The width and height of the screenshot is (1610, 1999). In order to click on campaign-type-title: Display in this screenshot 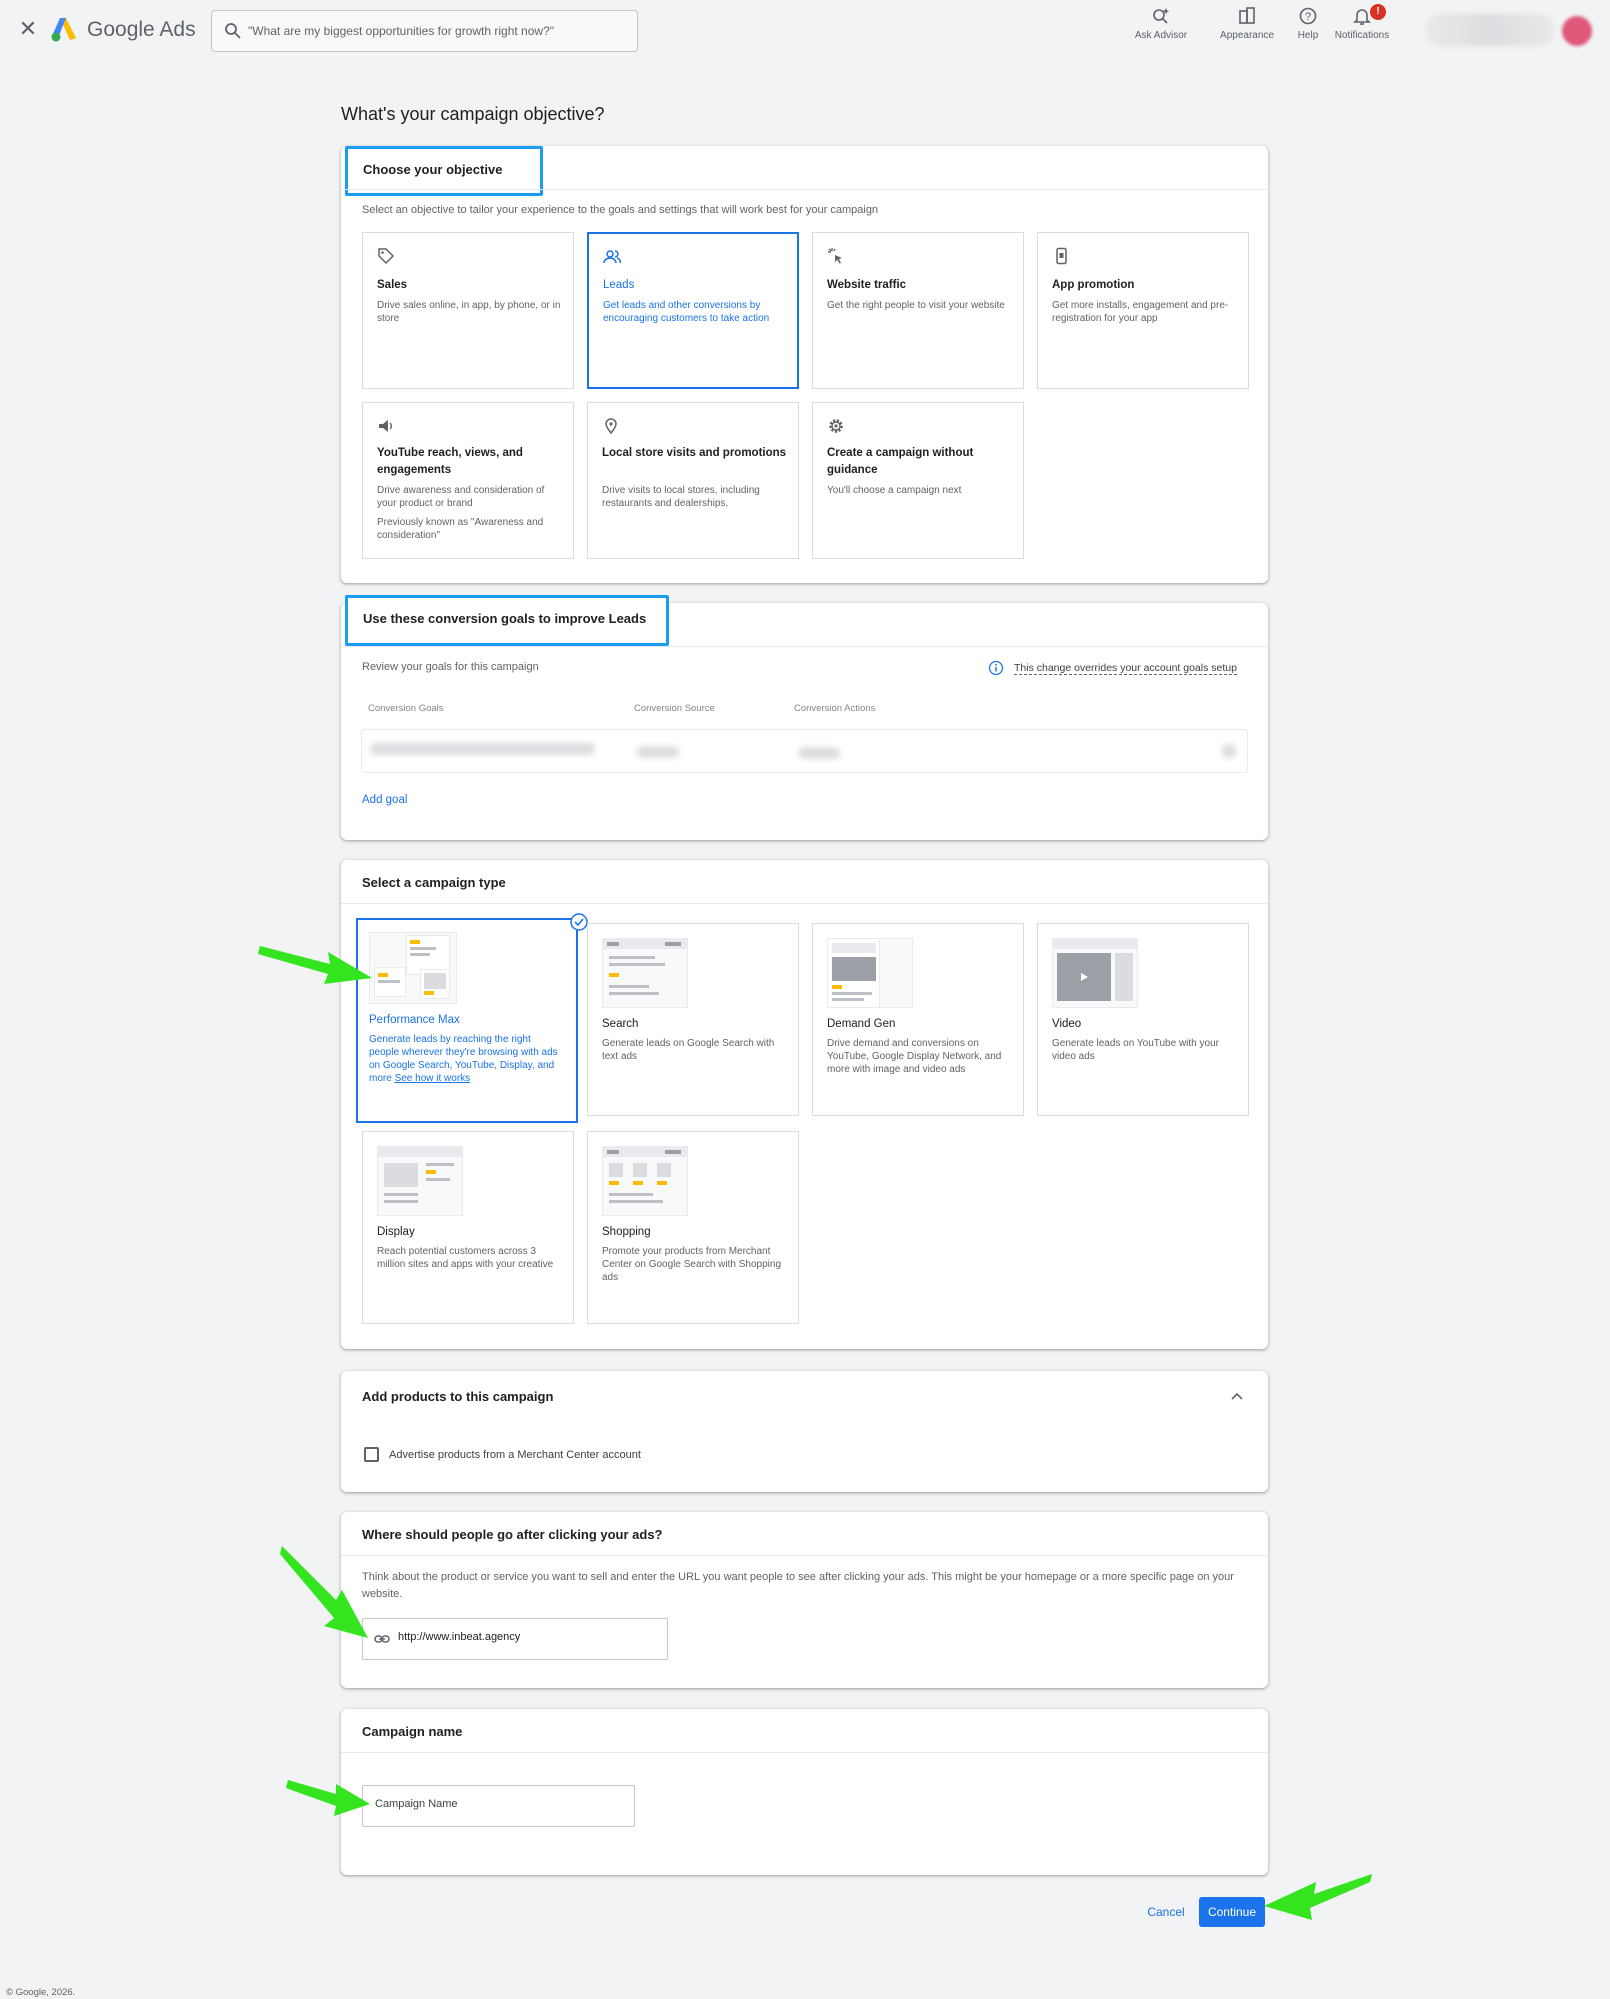, I will do `click(396, 1232)`.